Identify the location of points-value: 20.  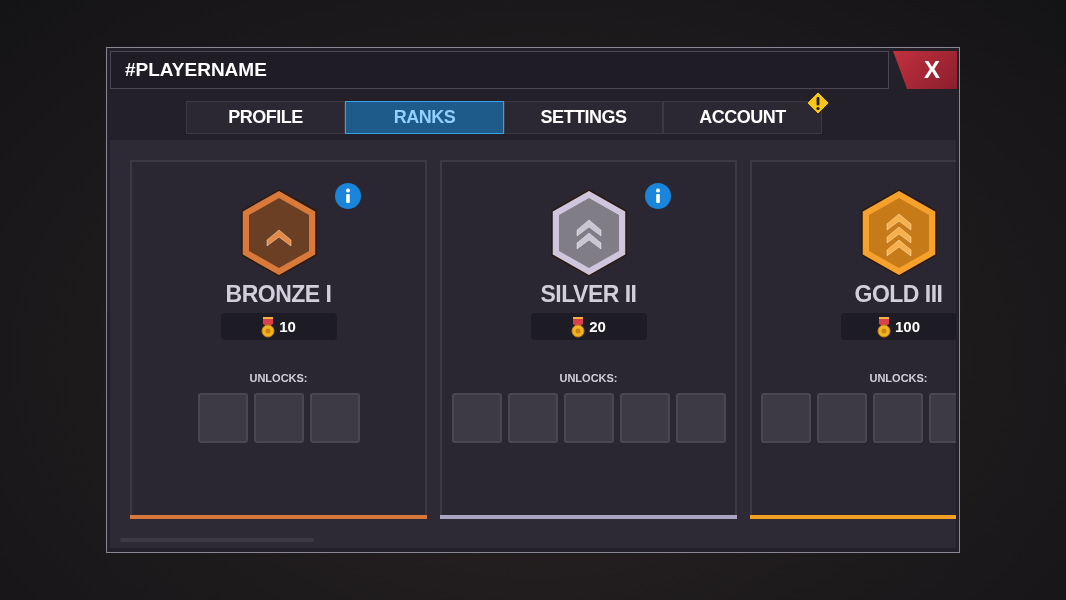
(597, 326).